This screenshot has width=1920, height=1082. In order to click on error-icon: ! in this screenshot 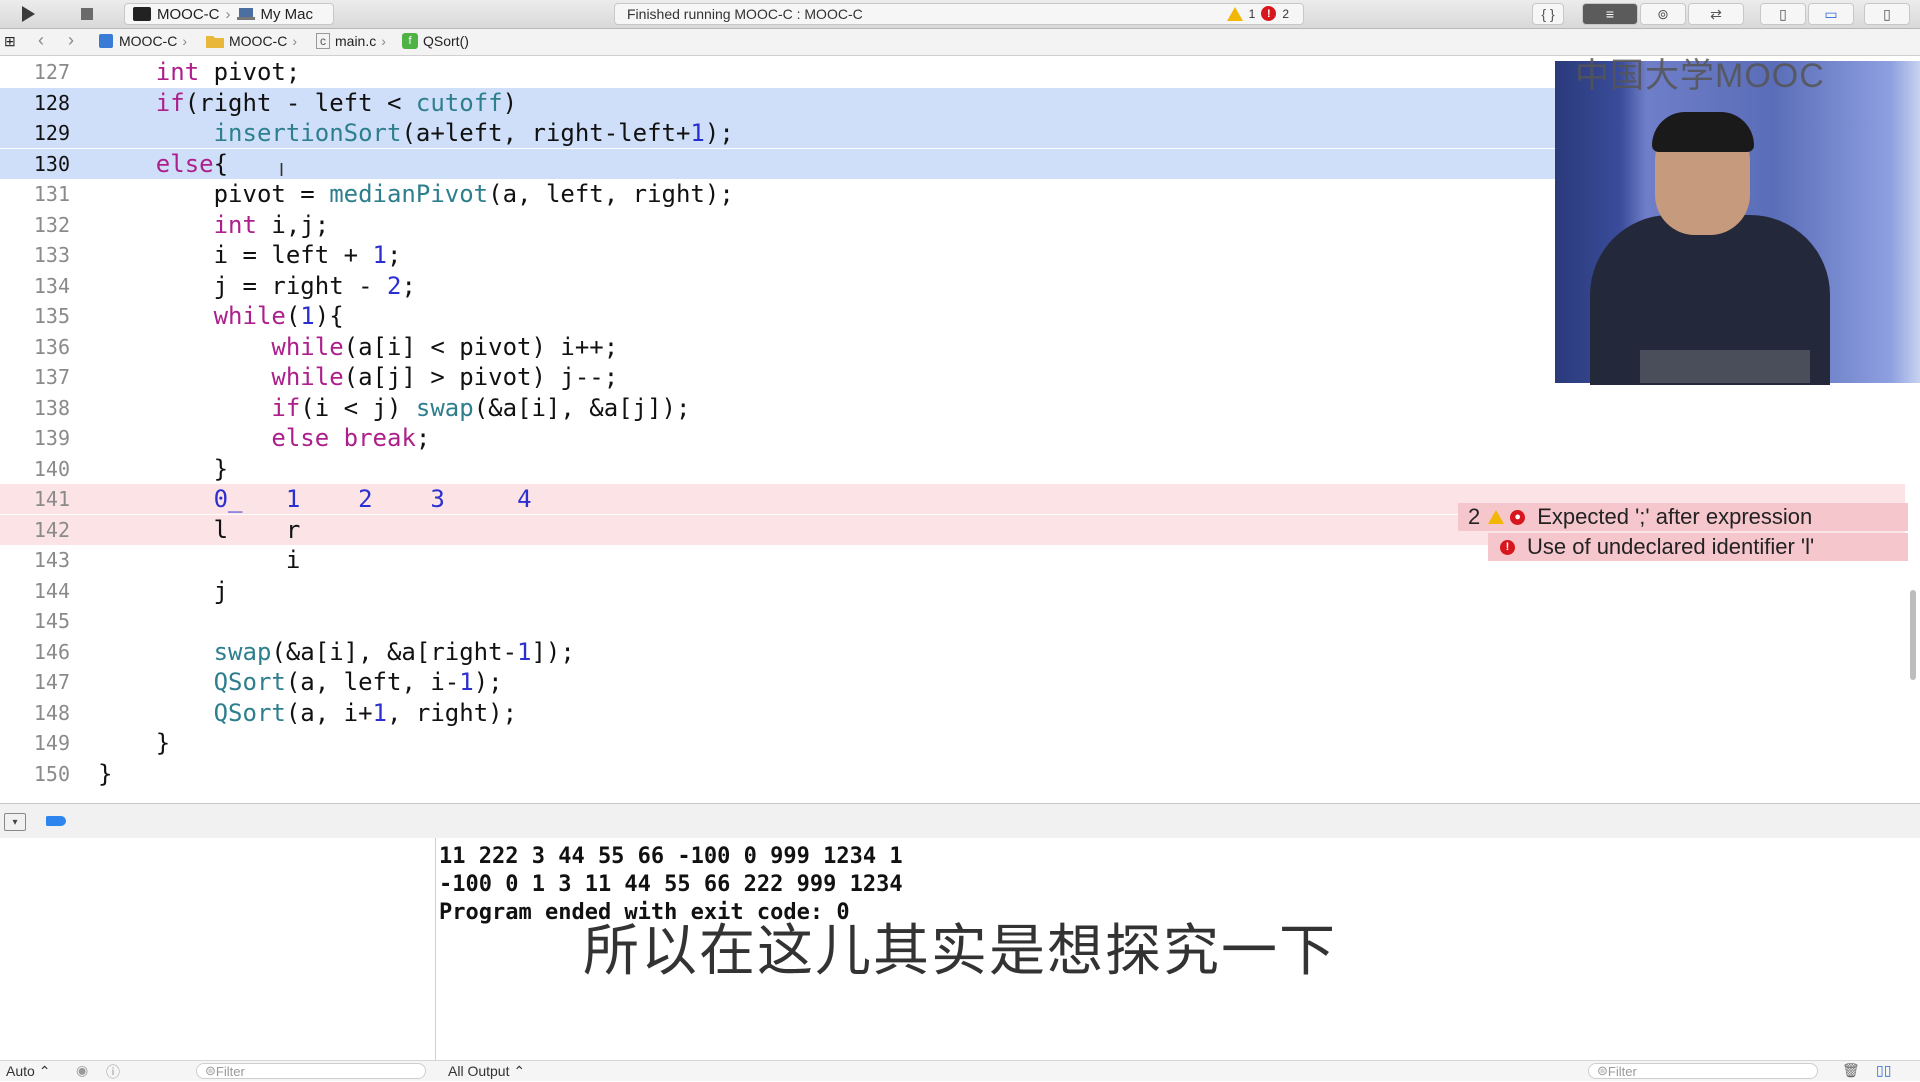, I will do `click(1269, 13)`.